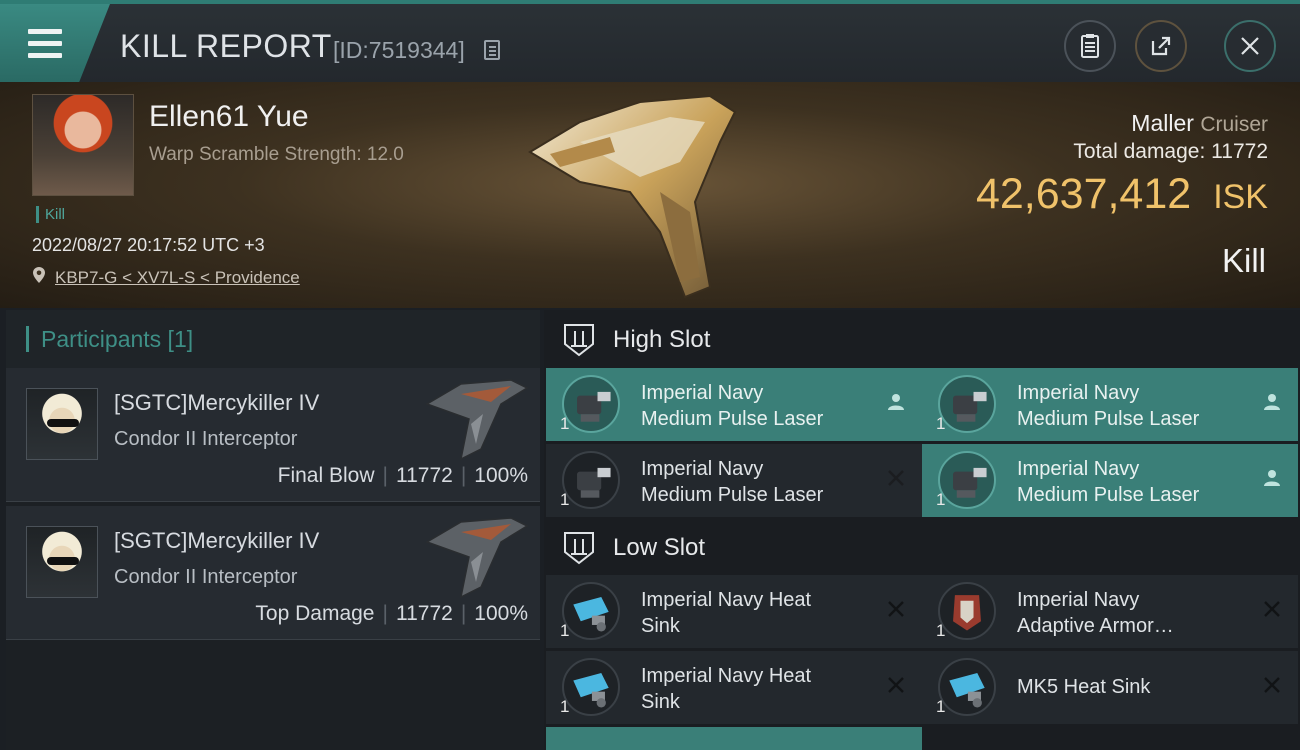  Describe the element at coordinates (967, 611) in the screenshot. I see `adaptive-armor-icon` at that location.